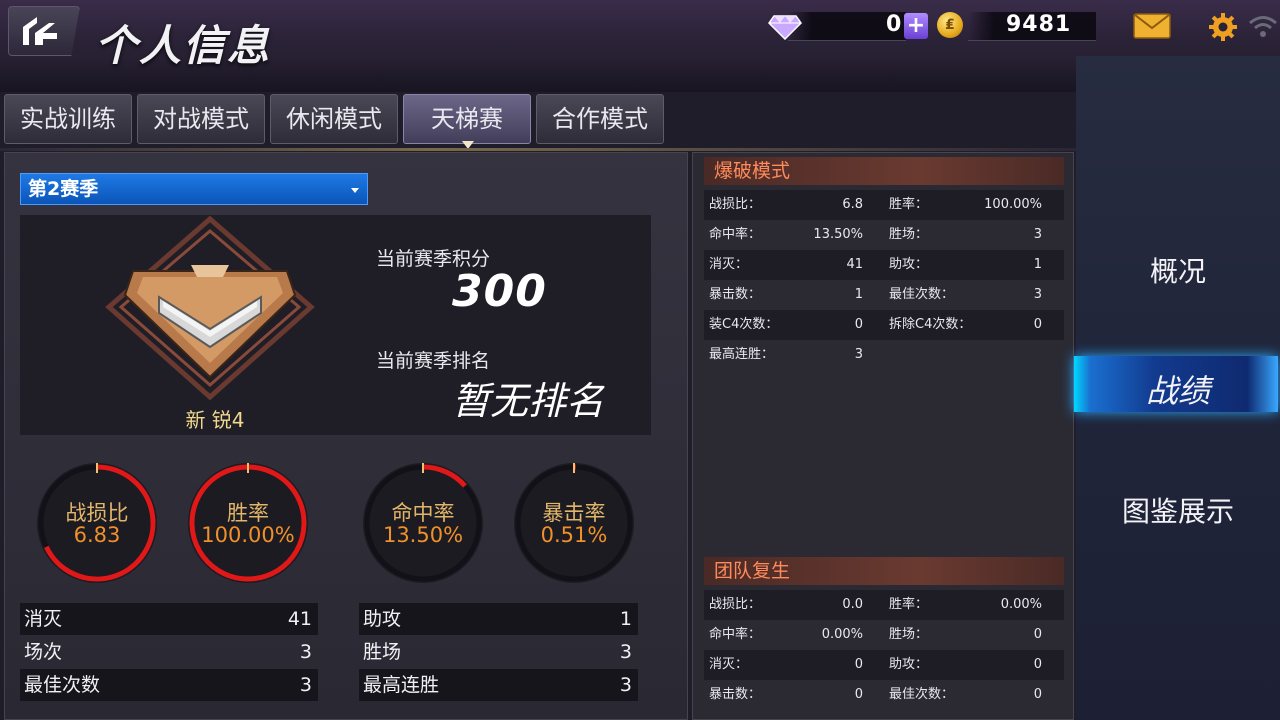  Describe the element at coordinates (838, 234) in the screenshot. I see `mode-stat-value: 13.50%` at that location.